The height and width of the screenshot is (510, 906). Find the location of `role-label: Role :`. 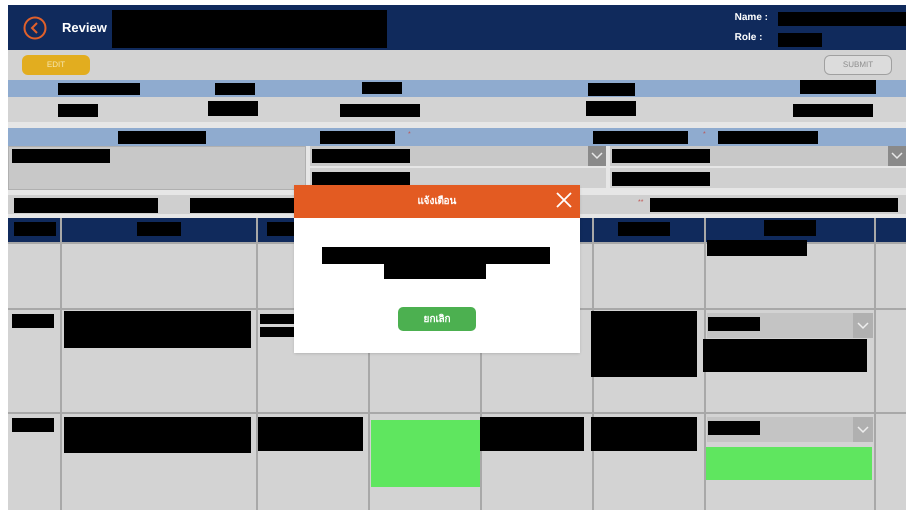

role-label: Role : is located at coordinates (749, 38).